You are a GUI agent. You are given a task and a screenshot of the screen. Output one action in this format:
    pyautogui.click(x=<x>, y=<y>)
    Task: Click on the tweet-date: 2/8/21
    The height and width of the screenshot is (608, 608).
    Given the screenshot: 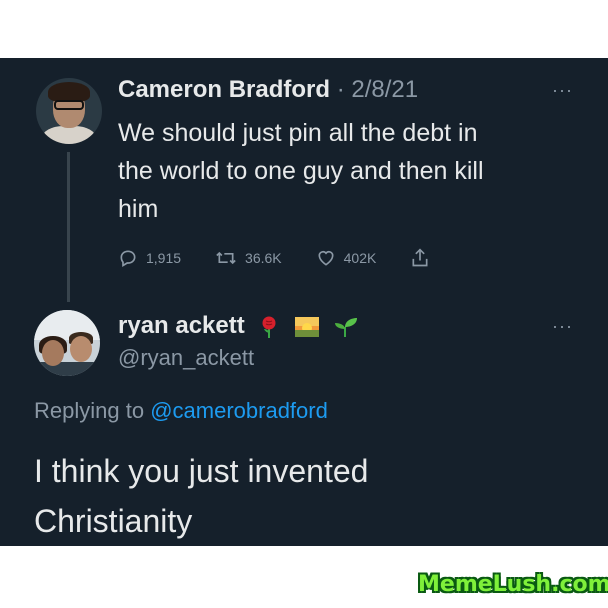 What is the action you would take?
    pyautogui.click(x=384, y=89)
    